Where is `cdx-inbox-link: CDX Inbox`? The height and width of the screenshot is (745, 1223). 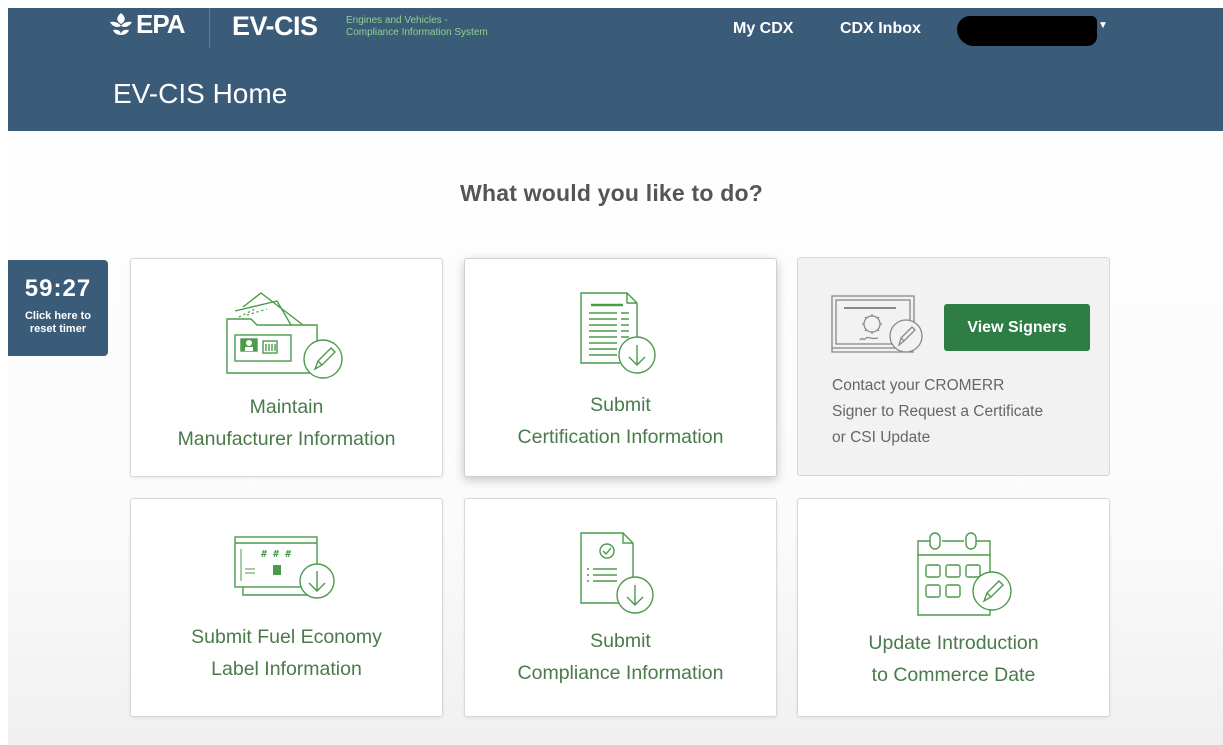
cdx-inbox-link: CDX Inbox is located at coordinates (880, 29).